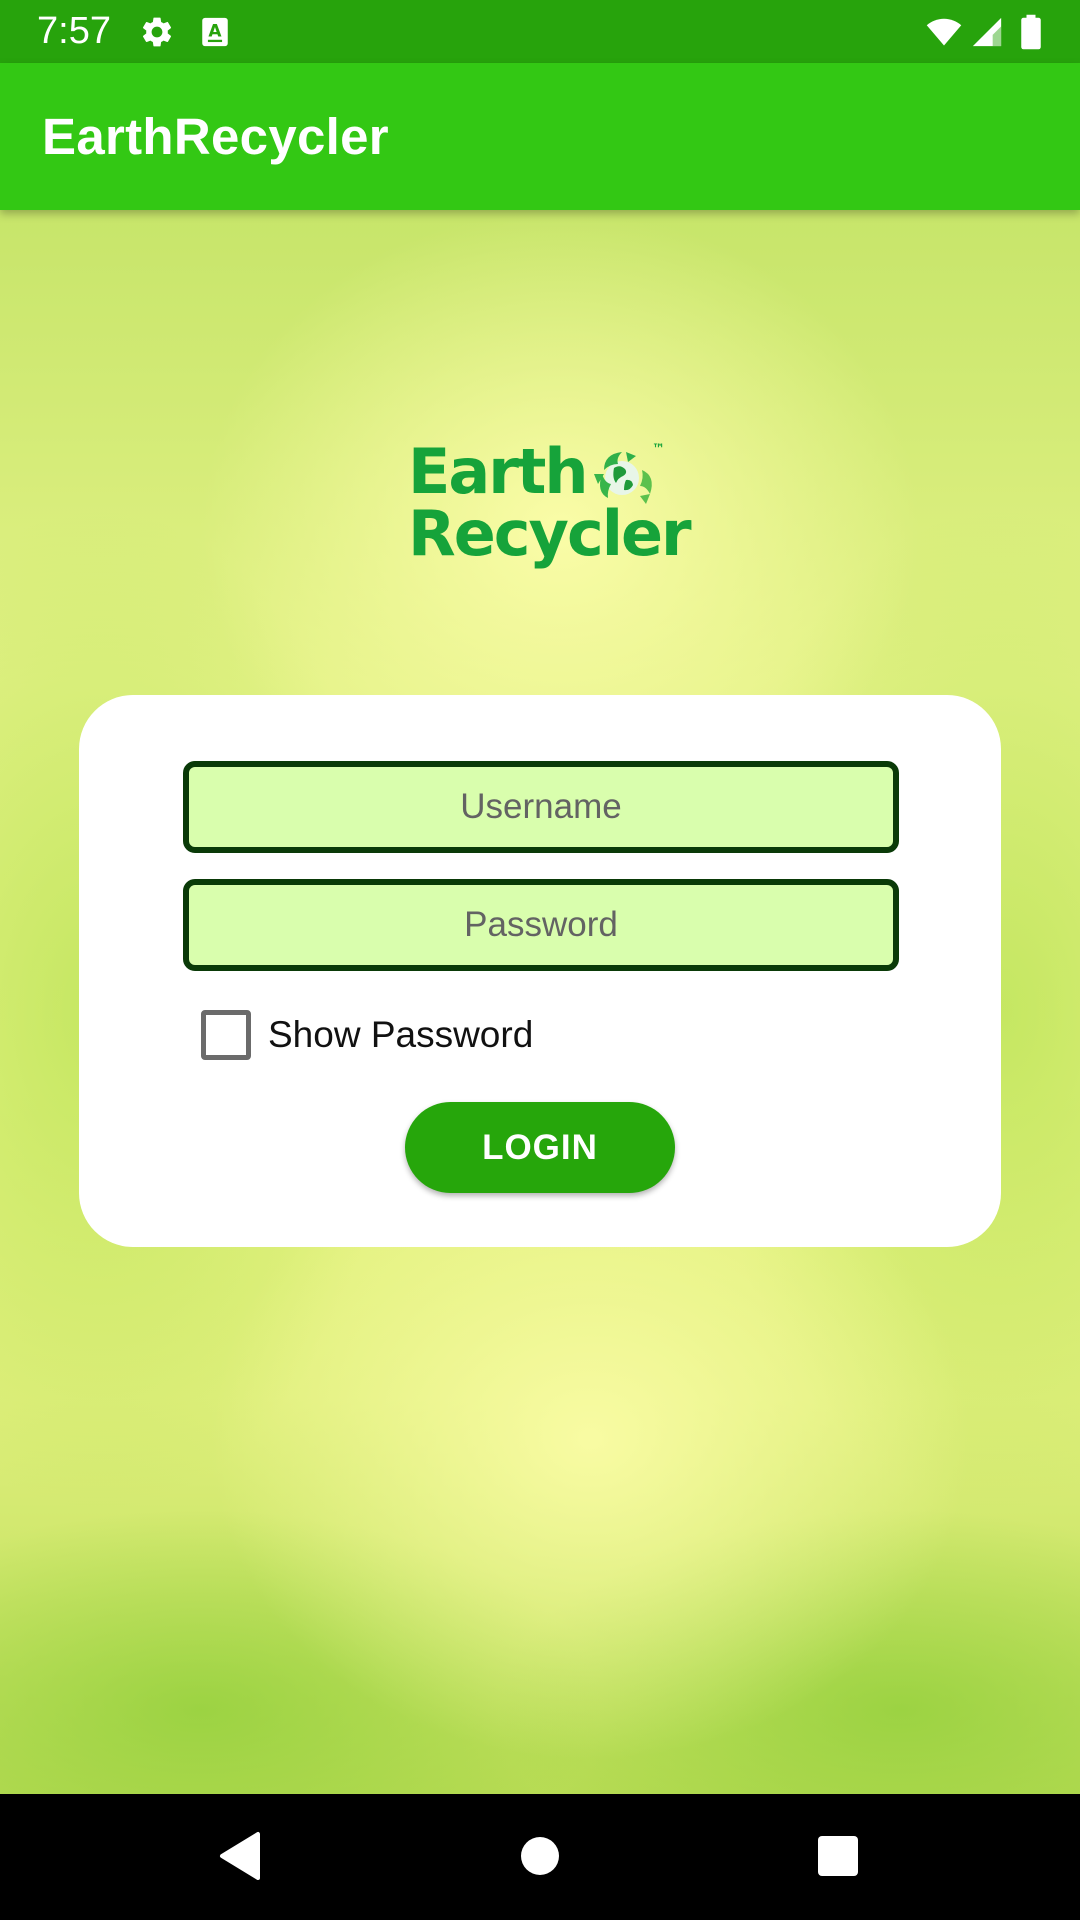 This screenshot has height=1920, width=1080. What do you see at coordinates (623, 478) in the screenshot?
I see `recycle-globe-icon` at bounding box center [623, 478].